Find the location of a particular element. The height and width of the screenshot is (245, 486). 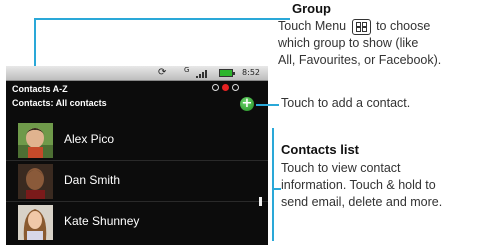

add-callout-line is located at coordinates (267, 105).